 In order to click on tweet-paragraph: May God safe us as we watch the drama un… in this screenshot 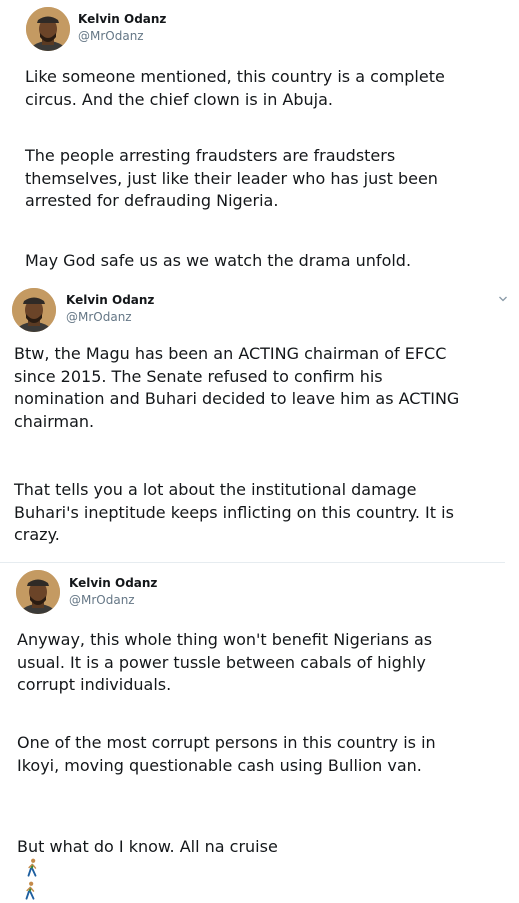, I will do `click(218, 260)`.